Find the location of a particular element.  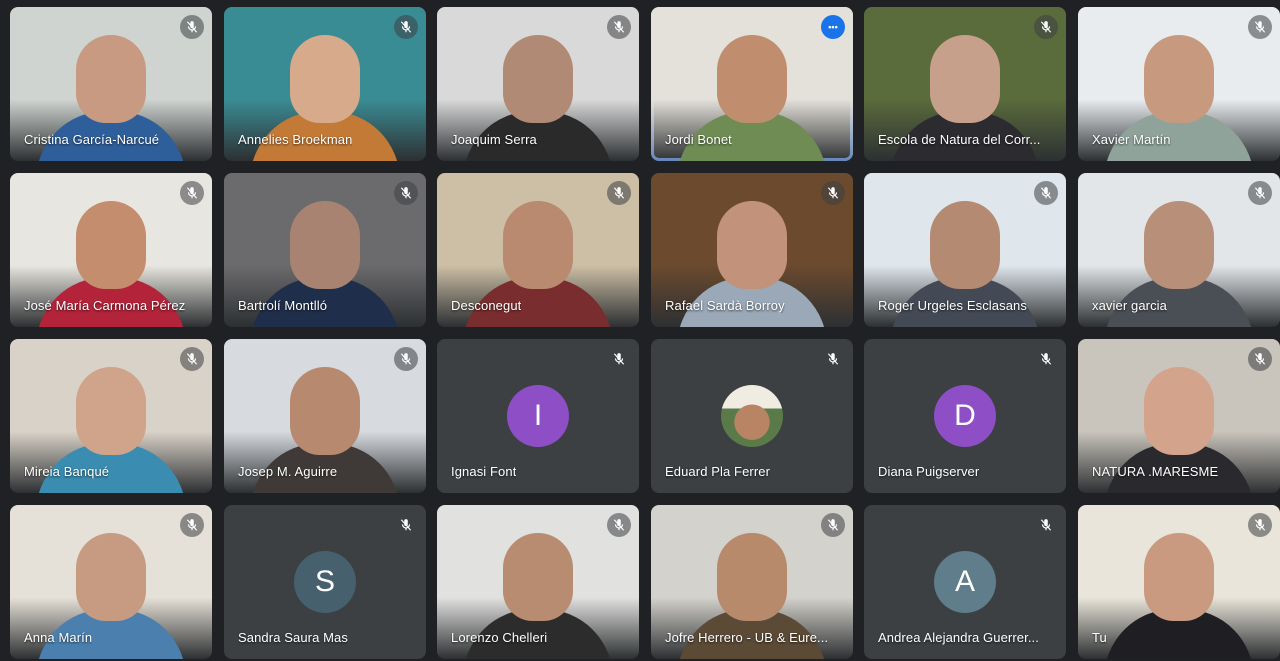

initial-avatar: S is located at coordinates (325, 582).